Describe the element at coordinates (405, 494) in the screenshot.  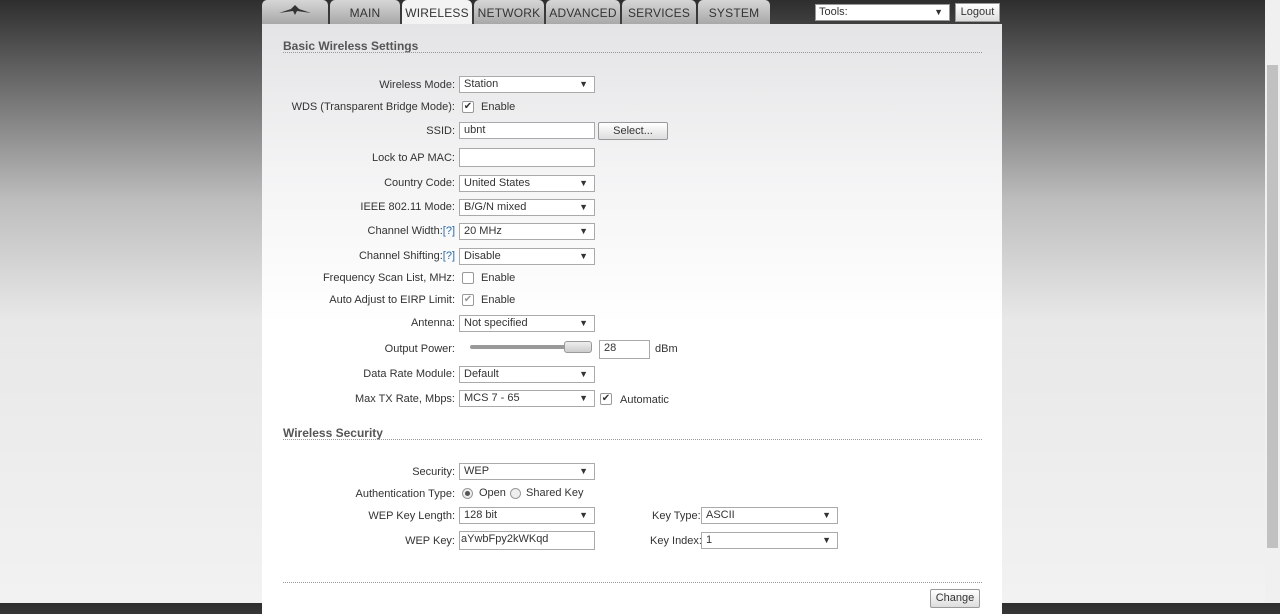
I see `label: Authentication Type:` at that location.